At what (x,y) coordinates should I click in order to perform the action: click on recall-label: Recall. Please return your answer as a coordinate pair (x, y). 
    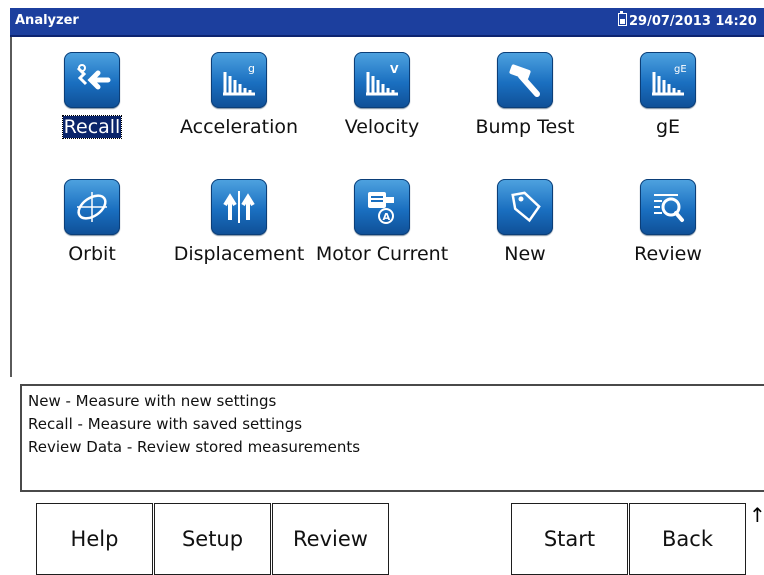
    Looking at the image, I should click on (92, 127).